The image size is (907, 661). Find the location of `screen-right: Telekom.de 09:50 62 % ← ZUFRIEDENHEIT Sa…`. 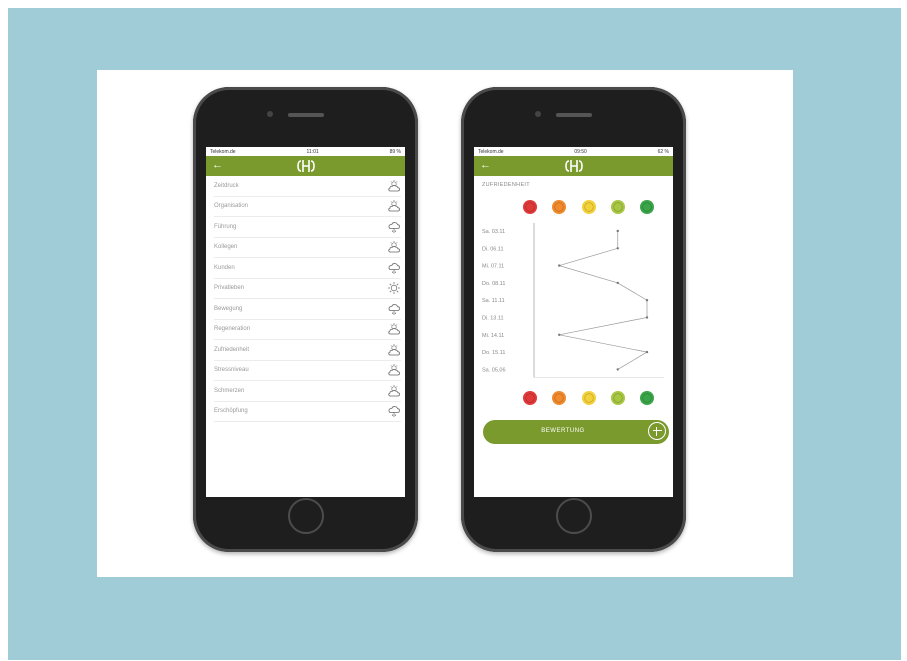

screen-right: Telekom.de 09:50 62 % ← ZUFRIEDENHEIT Sa… is located at coordinates (573, 322).